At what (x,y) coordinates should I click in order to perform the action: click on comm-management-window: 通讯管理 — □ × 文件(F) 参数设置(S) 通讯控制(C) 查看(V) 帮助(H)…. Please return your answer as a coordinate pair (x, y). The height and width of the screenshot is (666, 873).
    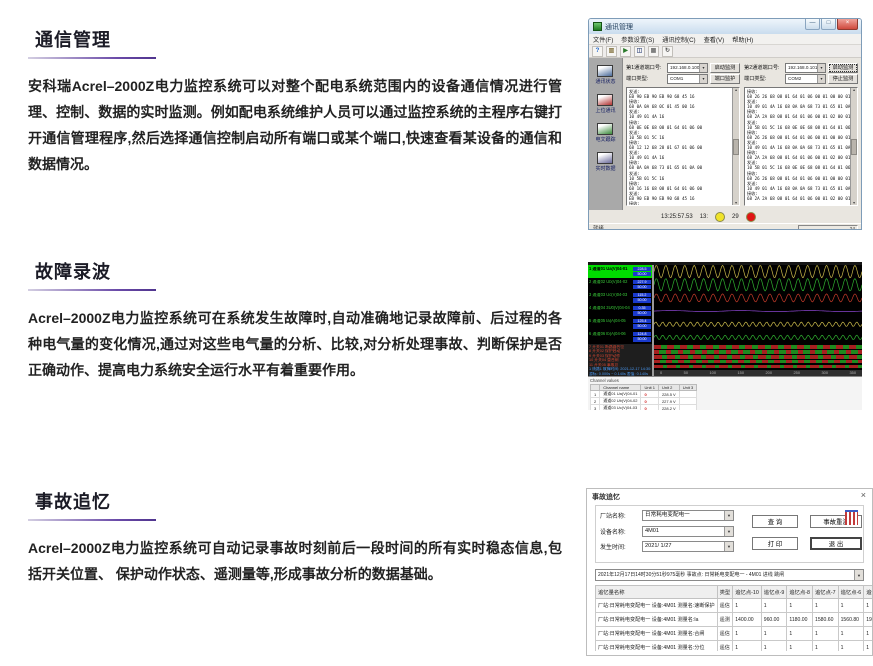
    Looking at the image, I should click on (725, 124).